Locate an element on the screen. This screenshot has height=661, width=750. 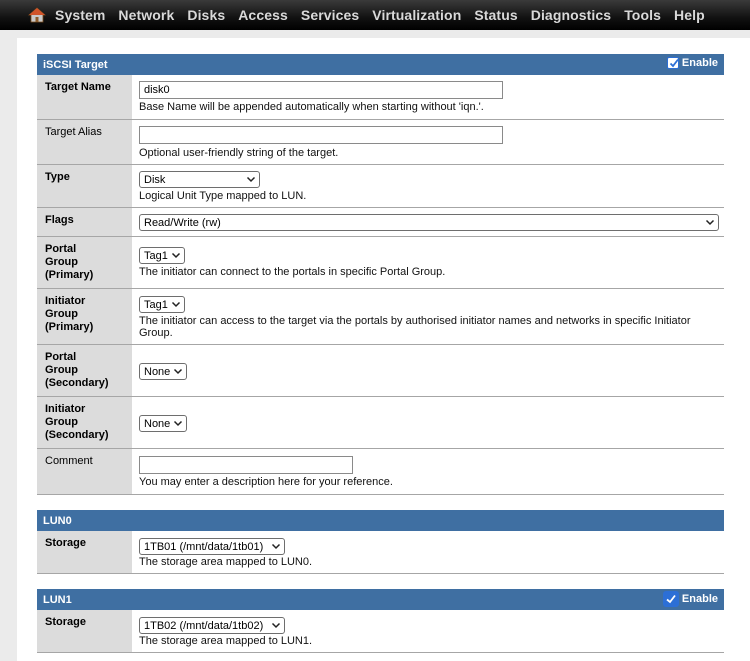
target-enable-toggle: Enable is located at coordinates (692, 63).